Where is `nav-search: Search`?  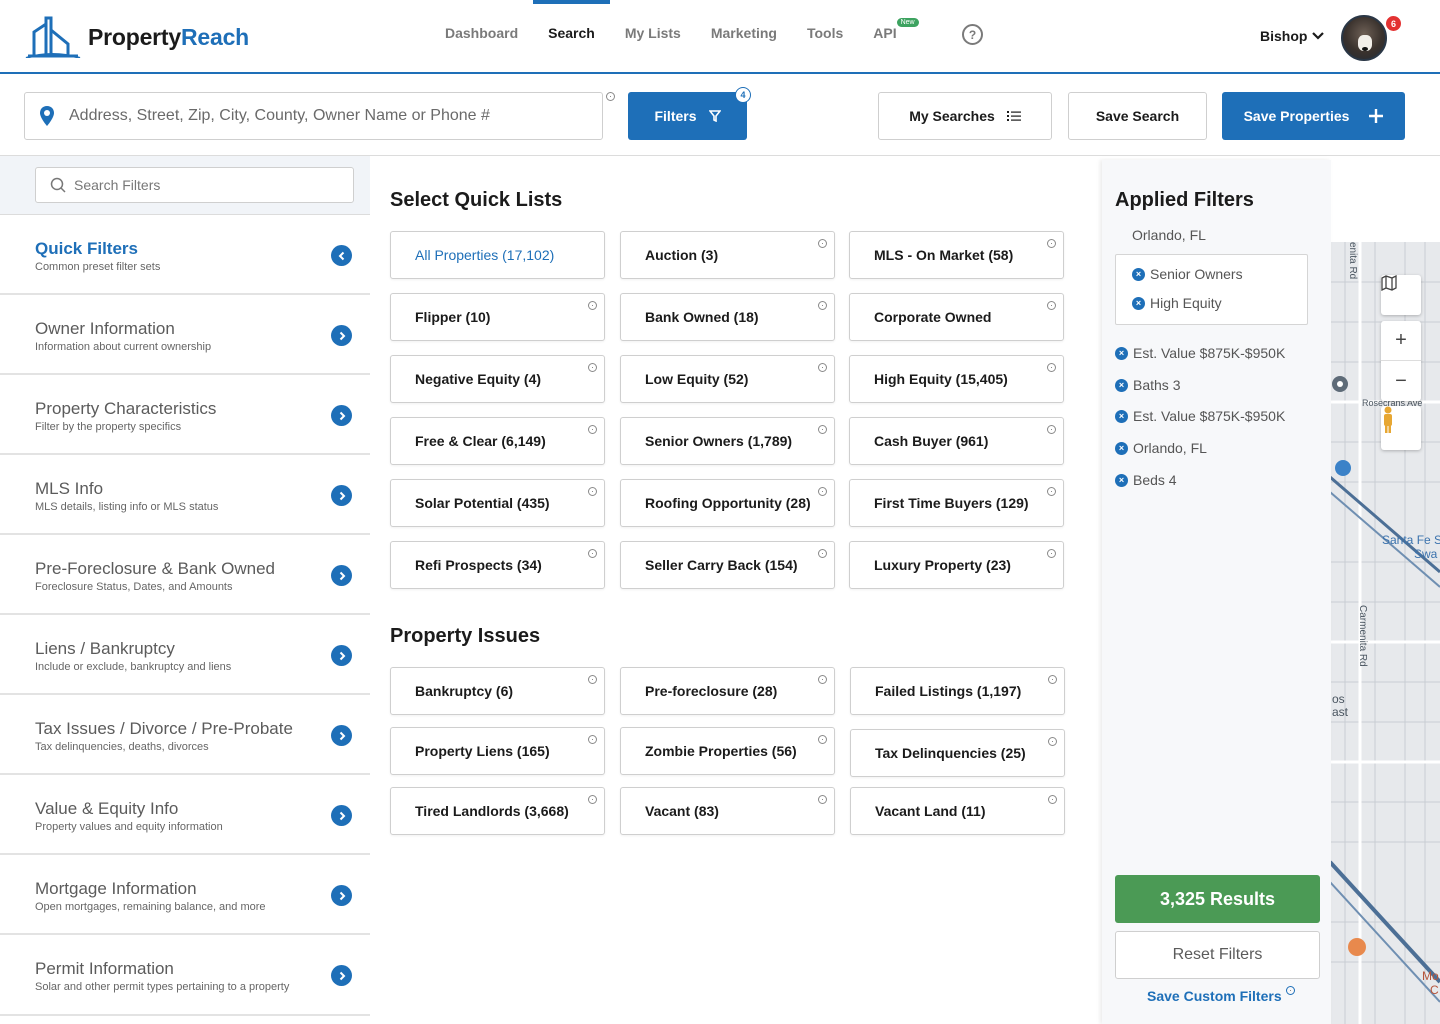
nav-search: Search is located at coordinates (571, 36).